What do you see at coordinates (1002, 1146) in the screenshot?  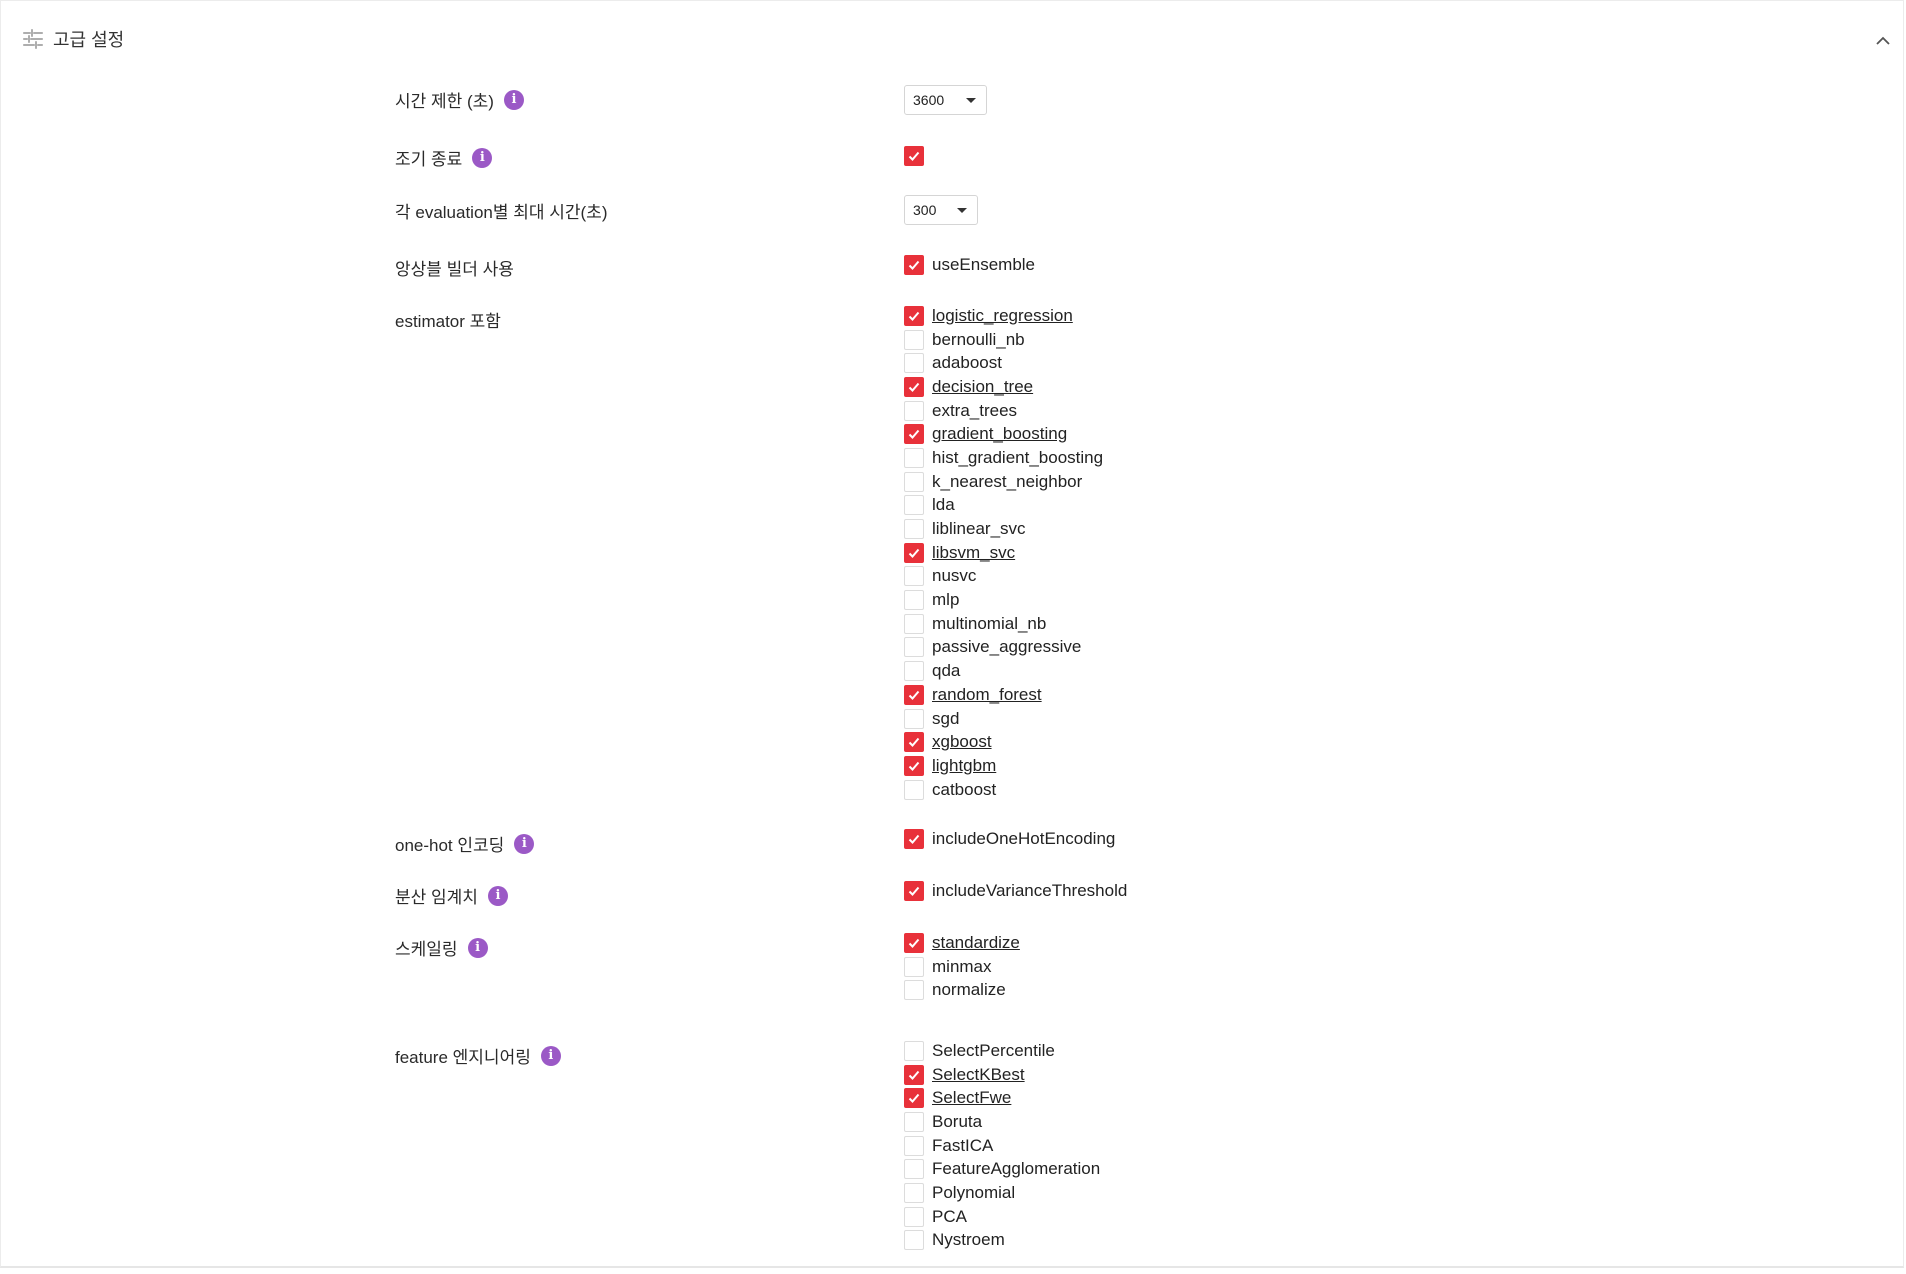 I see `checkbox-item-fastica: FastICA` at bounding box center [1002, 1146].